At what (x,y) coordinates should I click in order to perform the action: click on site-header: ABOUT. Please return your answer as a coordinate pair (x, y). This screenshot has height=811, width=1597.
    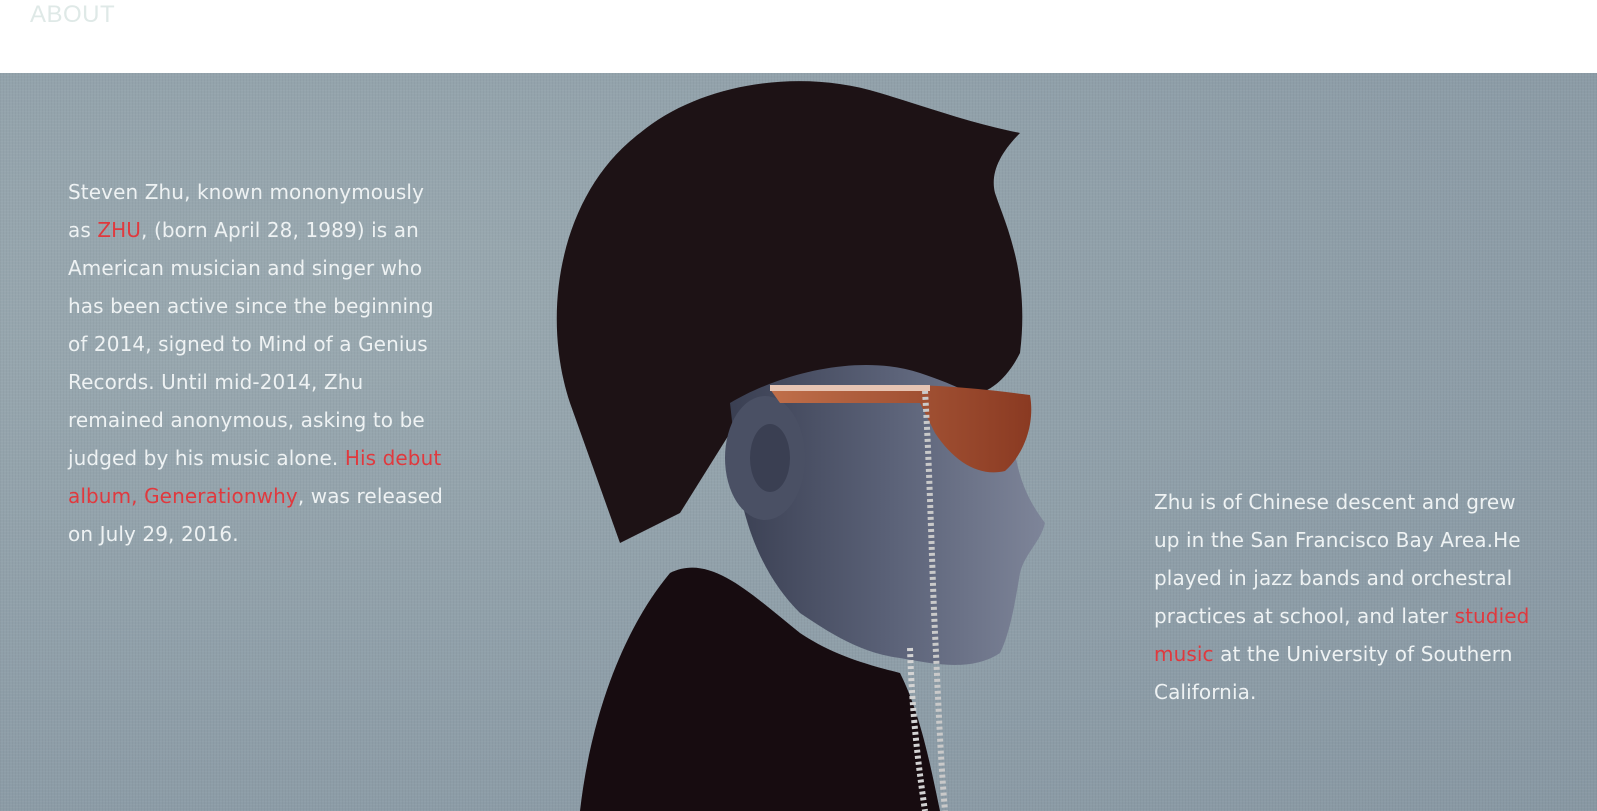
    Looking at the image, I should click on (798, 36).